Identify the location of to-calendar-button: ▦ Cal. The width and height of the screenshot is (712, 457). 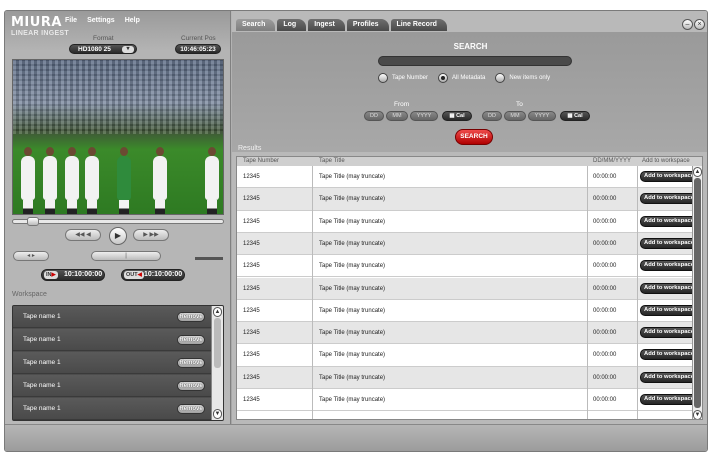
(575, 116).